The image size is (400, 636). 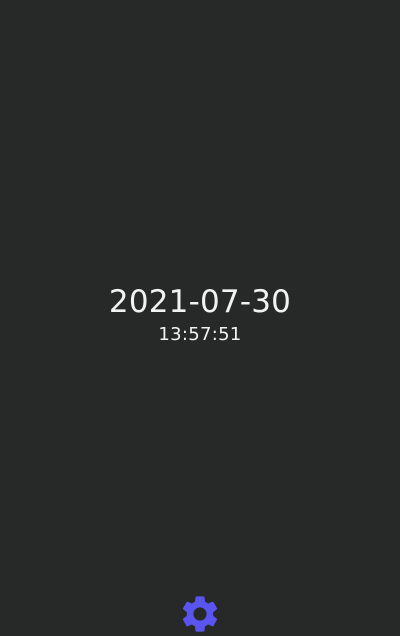 I want to click on time-text: 13:57:51, so click(x=200, y=334).